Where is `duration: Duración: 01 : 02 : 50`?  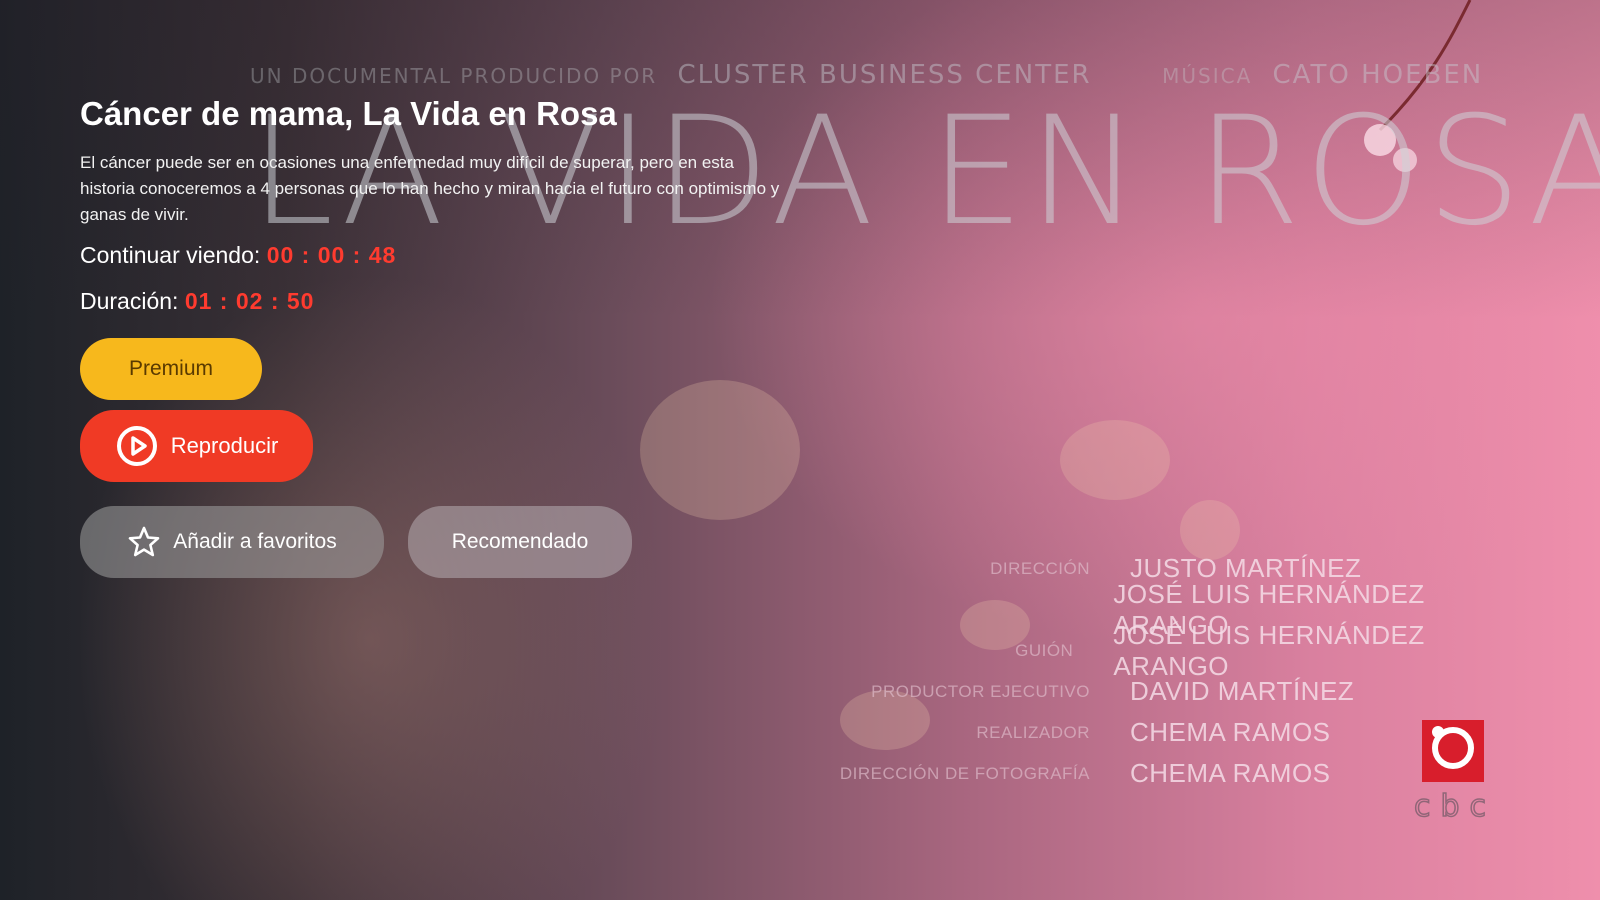
duration: Duración: 01 : 02 : 50 is located at coordinates (197, 301).